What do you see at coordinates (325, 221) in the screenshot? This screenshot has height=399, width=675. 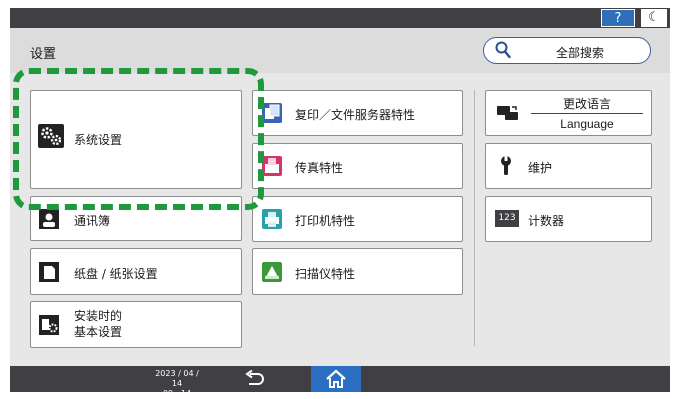 I see `printer-label: 打印机特性` at bounding box center [325, 221].